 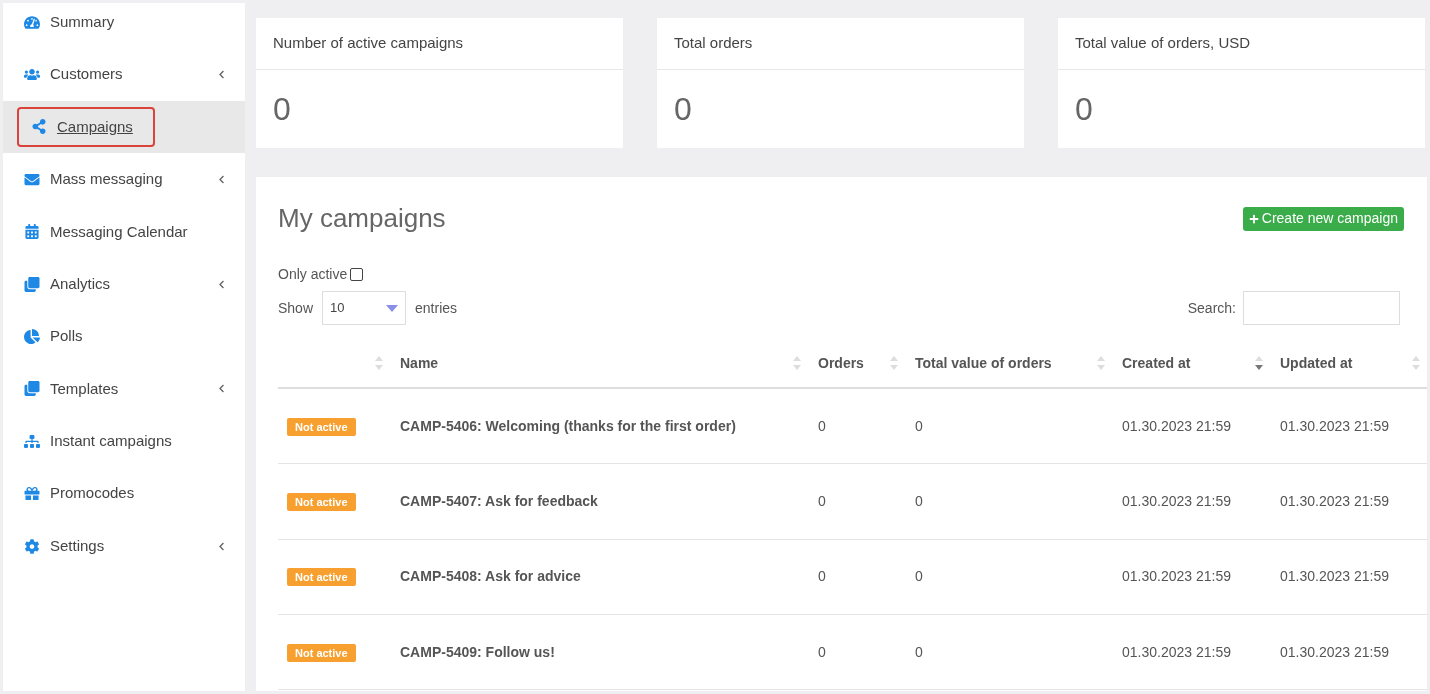 What do you see at coordinates (82, 21) in the screenshot?
I see `sidebar-label: Summary` at bounding box center [82, 21].